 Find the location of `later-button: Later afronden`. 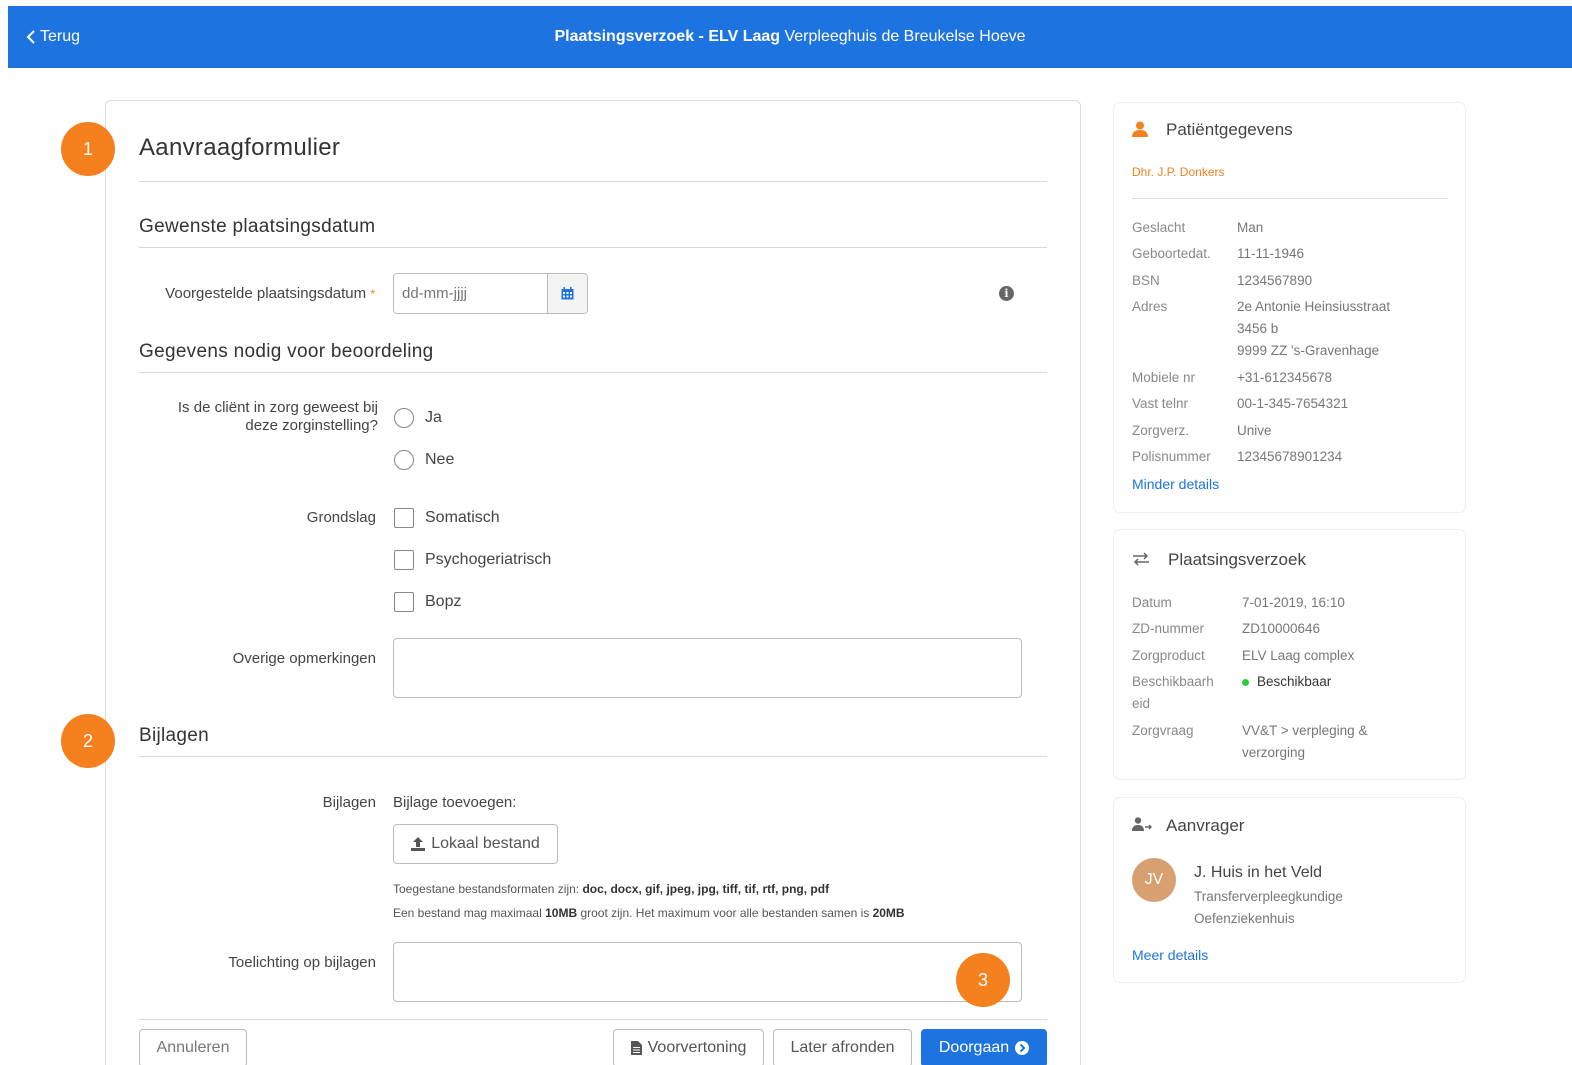

later-button: Later afronden is located at coordinates (842, 1047).